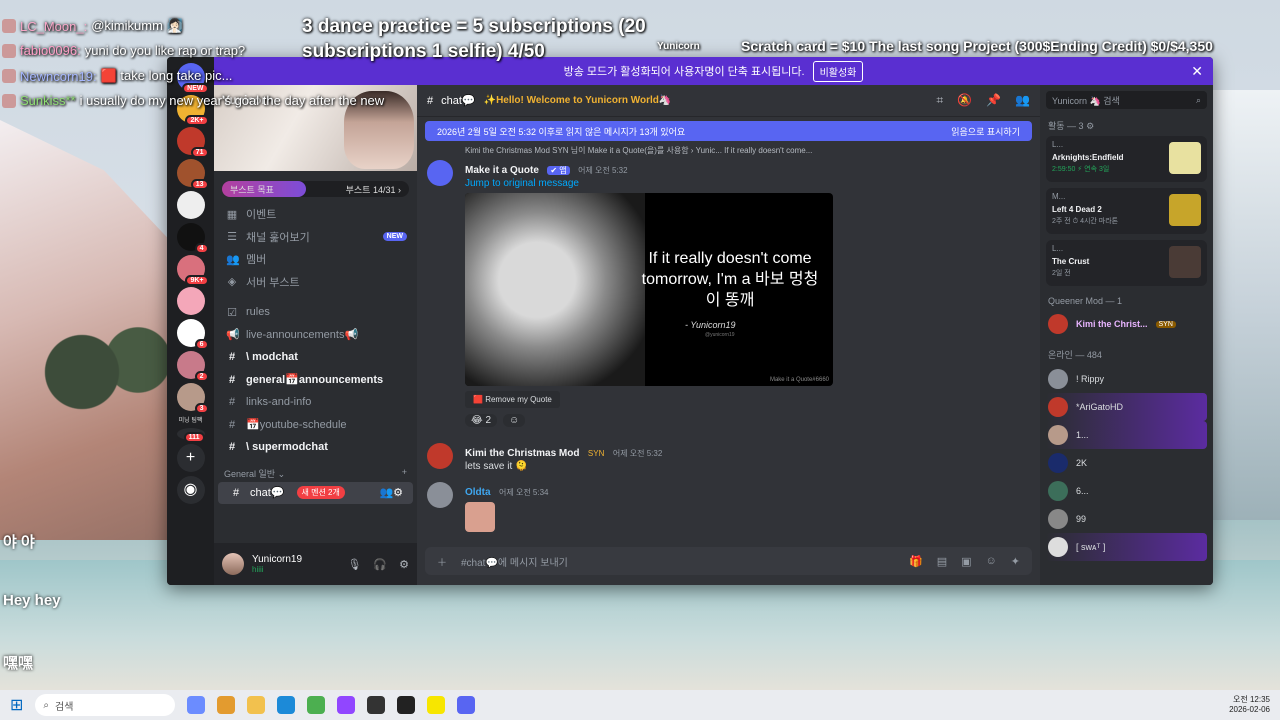 Image resolution: width=1280 pixels, height=720 pixels. I want to click on server-icon: 4, so click(192, 238).